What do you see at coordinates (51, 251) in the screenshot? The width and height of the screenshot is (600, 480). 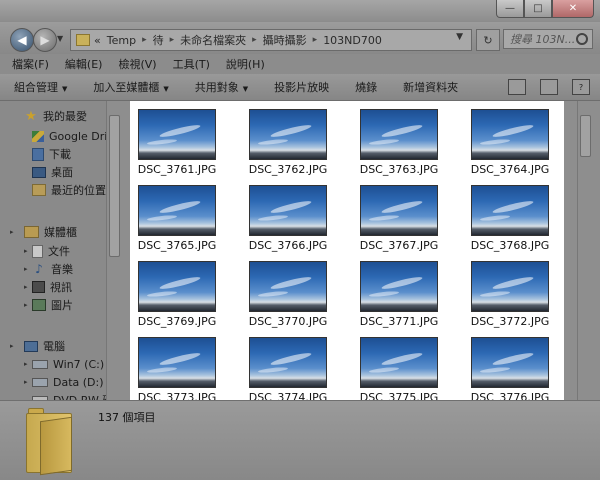 I see `sidebar-item-documents: 文件` at bounding box center [51, 251].